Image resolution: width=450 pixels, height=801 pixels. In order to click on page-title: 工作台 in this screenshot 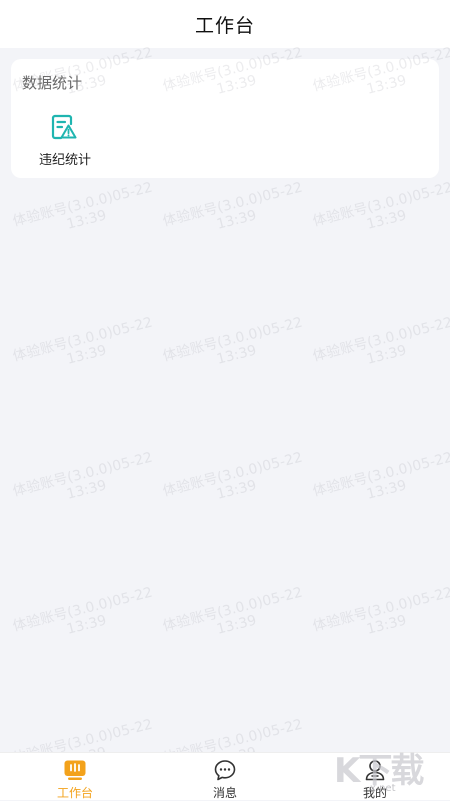, I will do `click(224, 25)`.